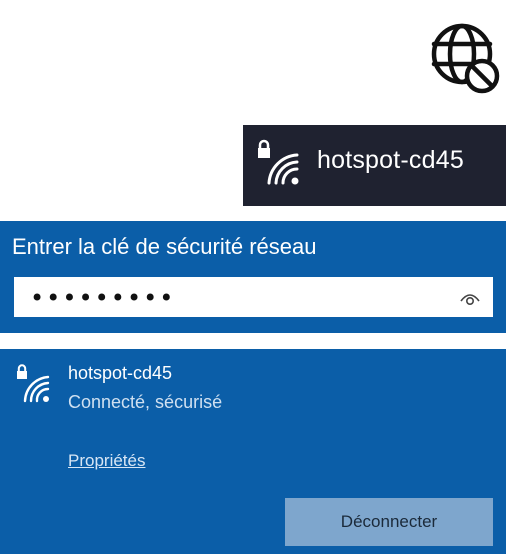  What do you see at coordinates (240, 298) in the screenshot?
I see `security-key-input` at bounding box center [240, 298].